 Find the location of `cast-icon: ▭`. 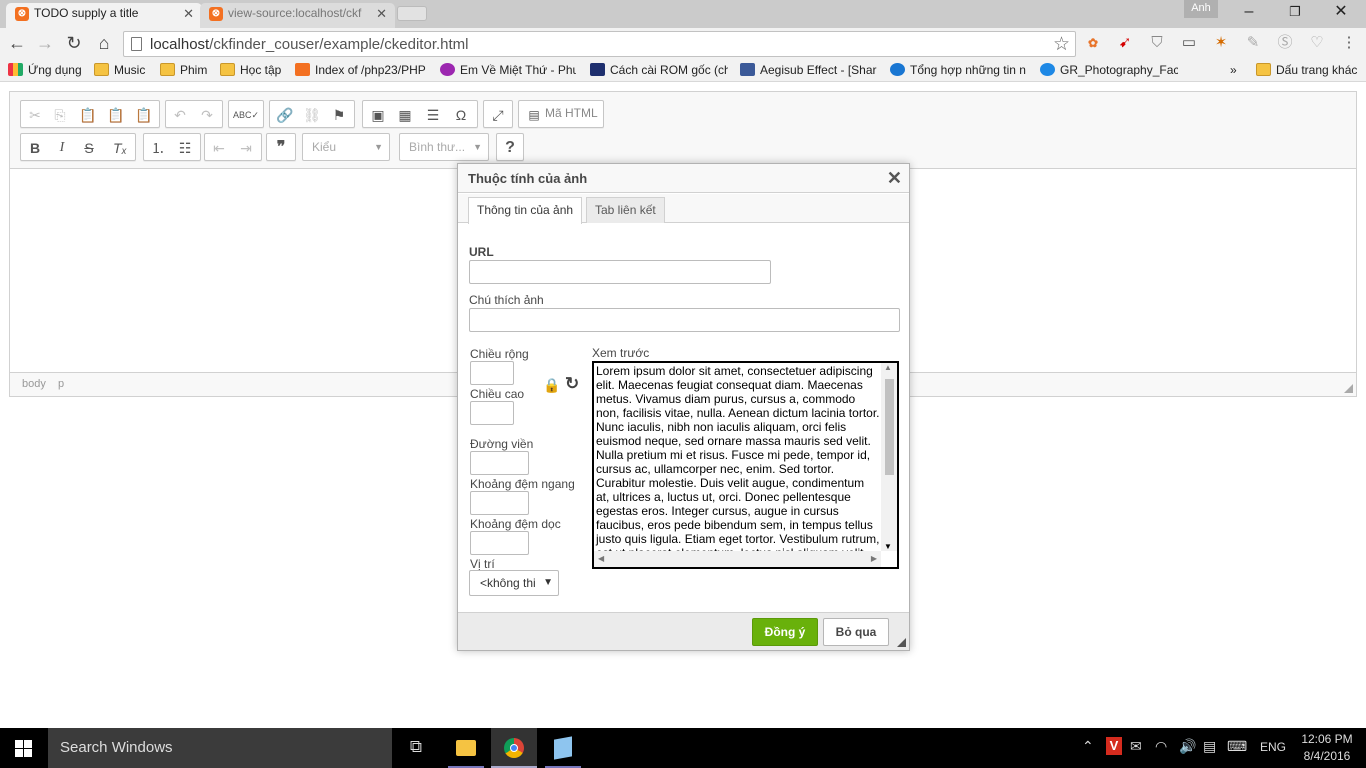

cast-icon: ▭ is located at coordinates (1189, 43).